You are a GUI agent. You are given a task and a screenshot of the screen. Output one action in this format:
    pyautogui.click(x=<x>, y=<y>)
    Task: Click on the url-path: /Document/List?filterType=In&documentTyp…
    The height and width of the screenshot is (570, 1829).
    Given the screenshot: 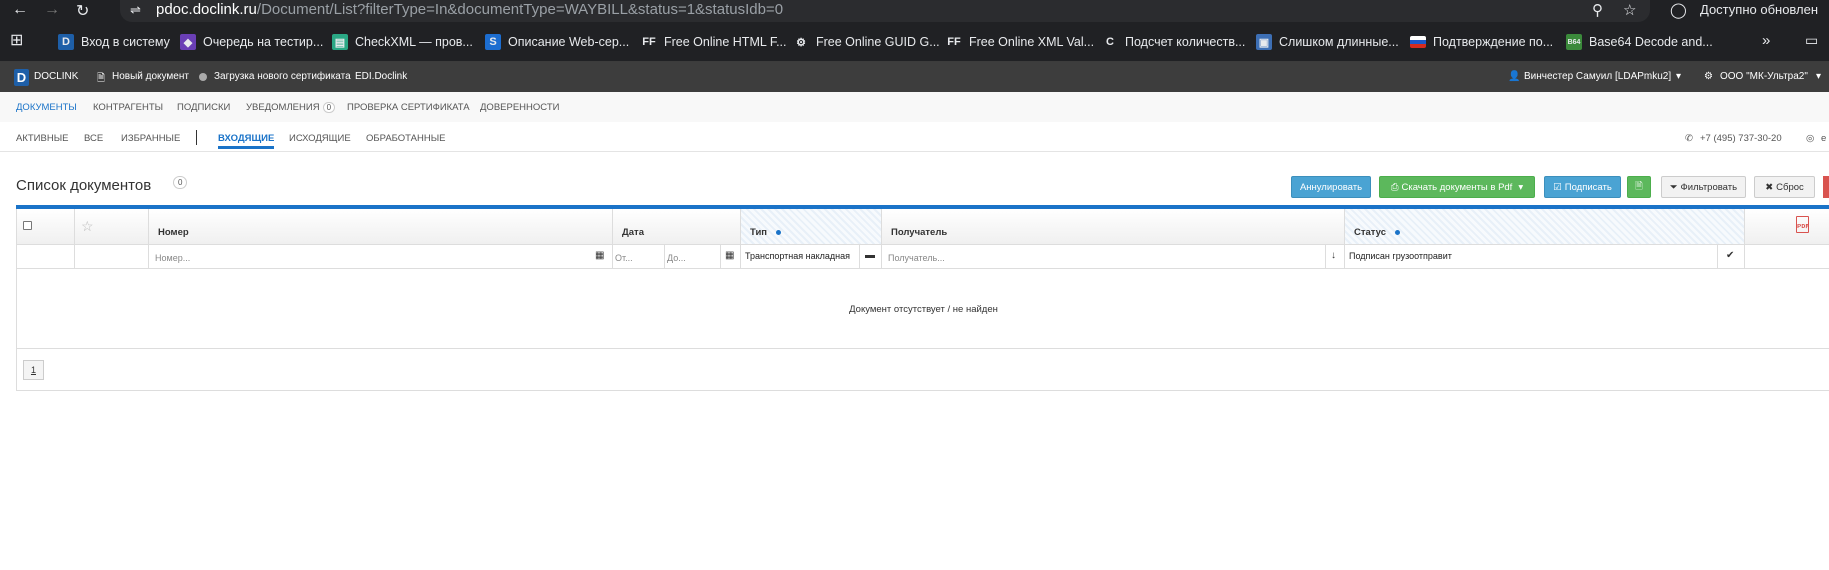 What is the action you would take?
    pyautogui.click(x=520, y=9)
    